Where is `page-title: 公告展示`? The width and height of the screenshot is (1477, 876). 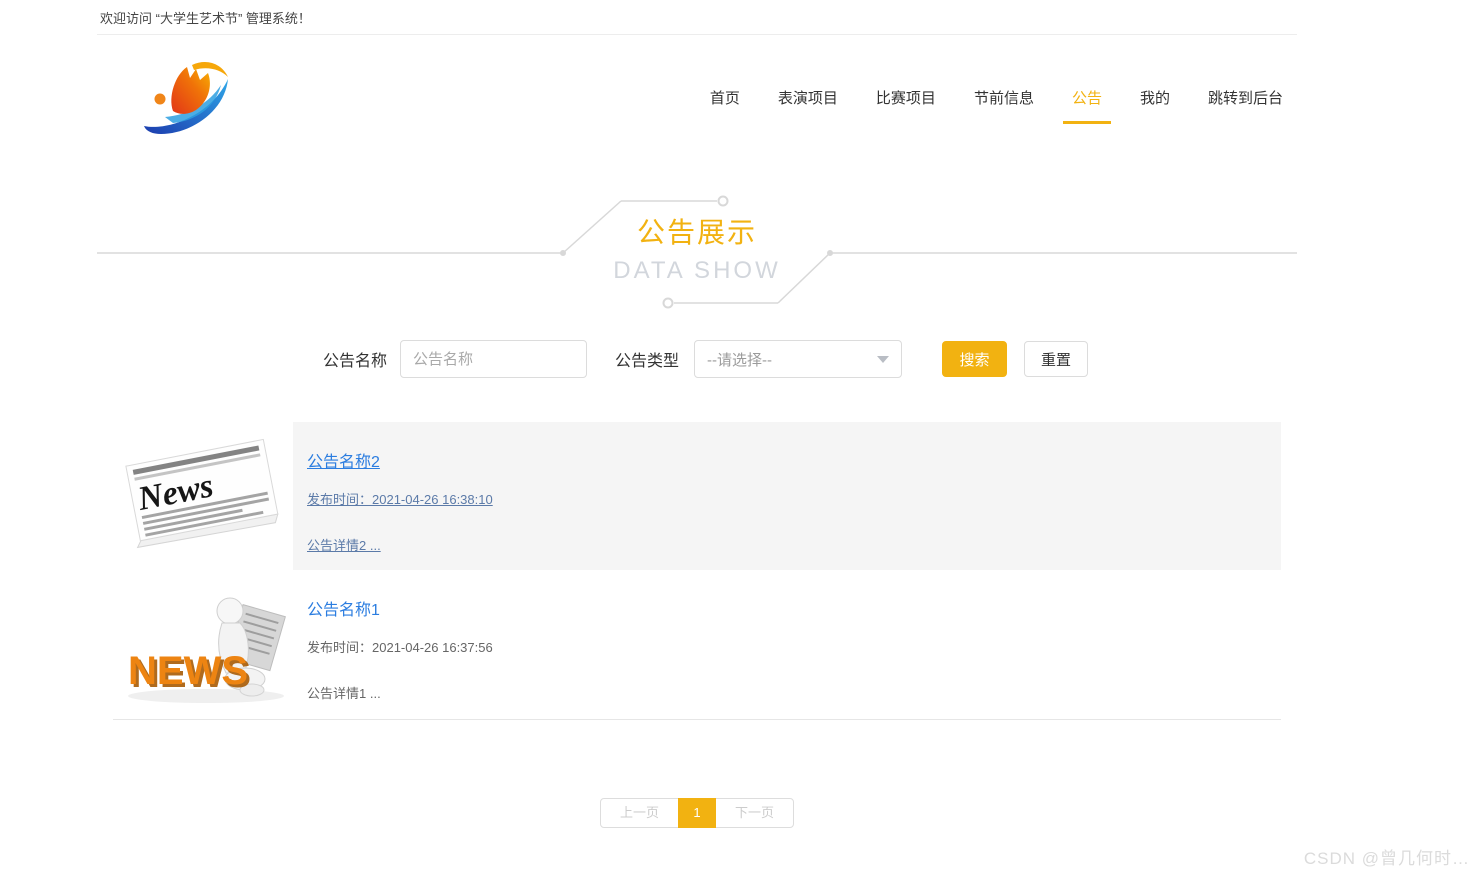 page-title: 公告展示 is located at coordinates (696, 232).